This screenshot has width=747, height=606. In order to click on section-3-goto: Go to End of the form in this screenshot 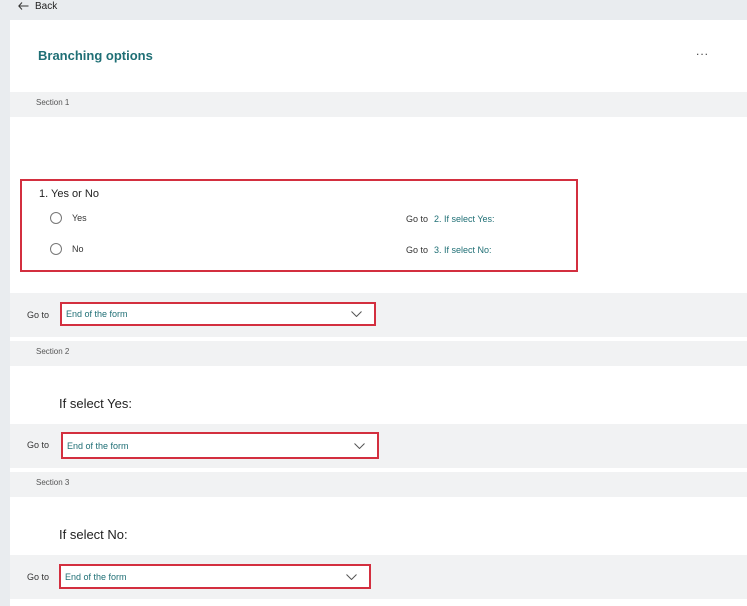, I will do `click(378, 577)`.